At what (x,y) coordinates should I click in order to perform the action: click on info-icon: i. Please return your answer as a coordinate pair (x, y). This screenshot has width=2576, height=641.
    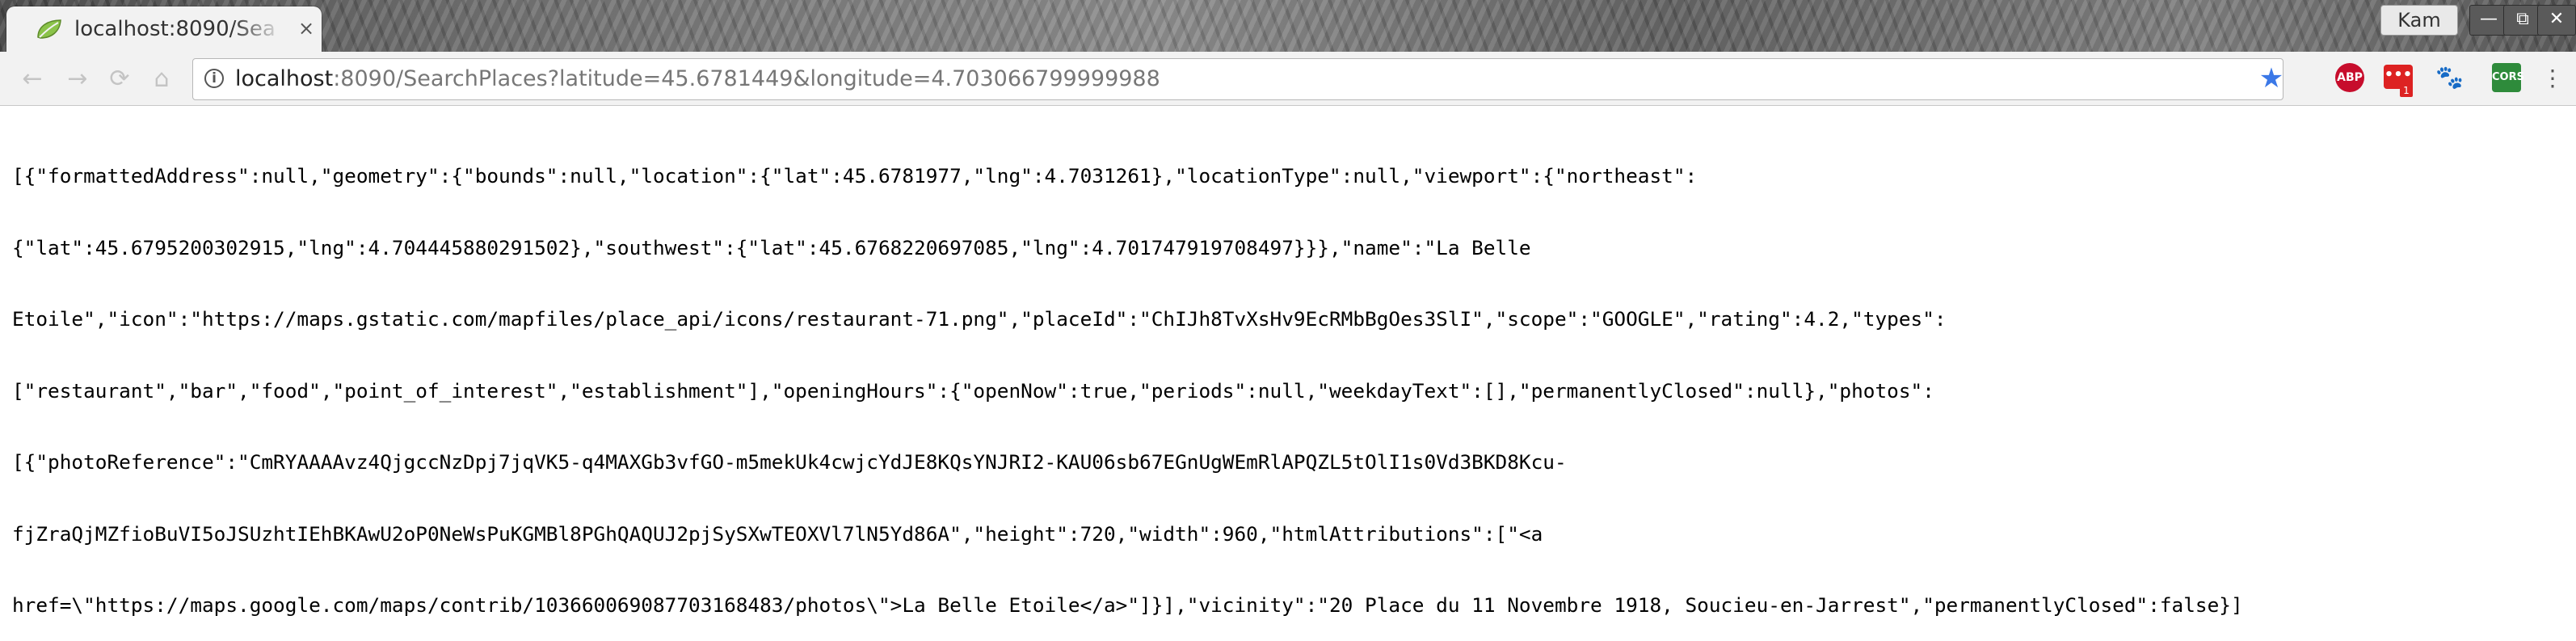
    Looking at the image, I should click on (214, 79).